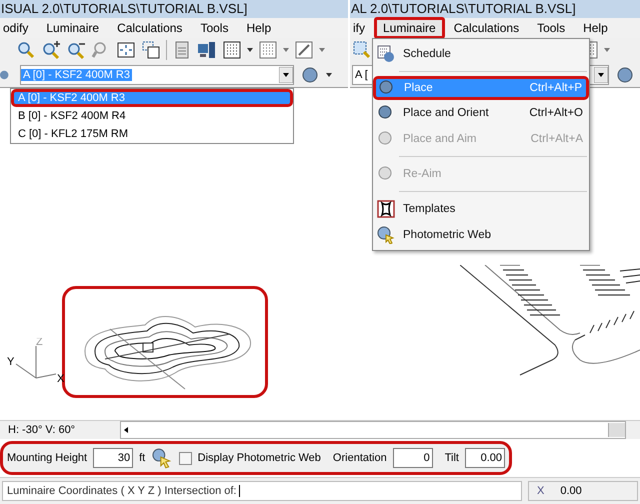 Image resolution: width=640 pixels, height=504 pixels. I want to click on window-title: AL 2.0\TUTORIALS\TUTORIAL B.VSL], so click(495, 9).